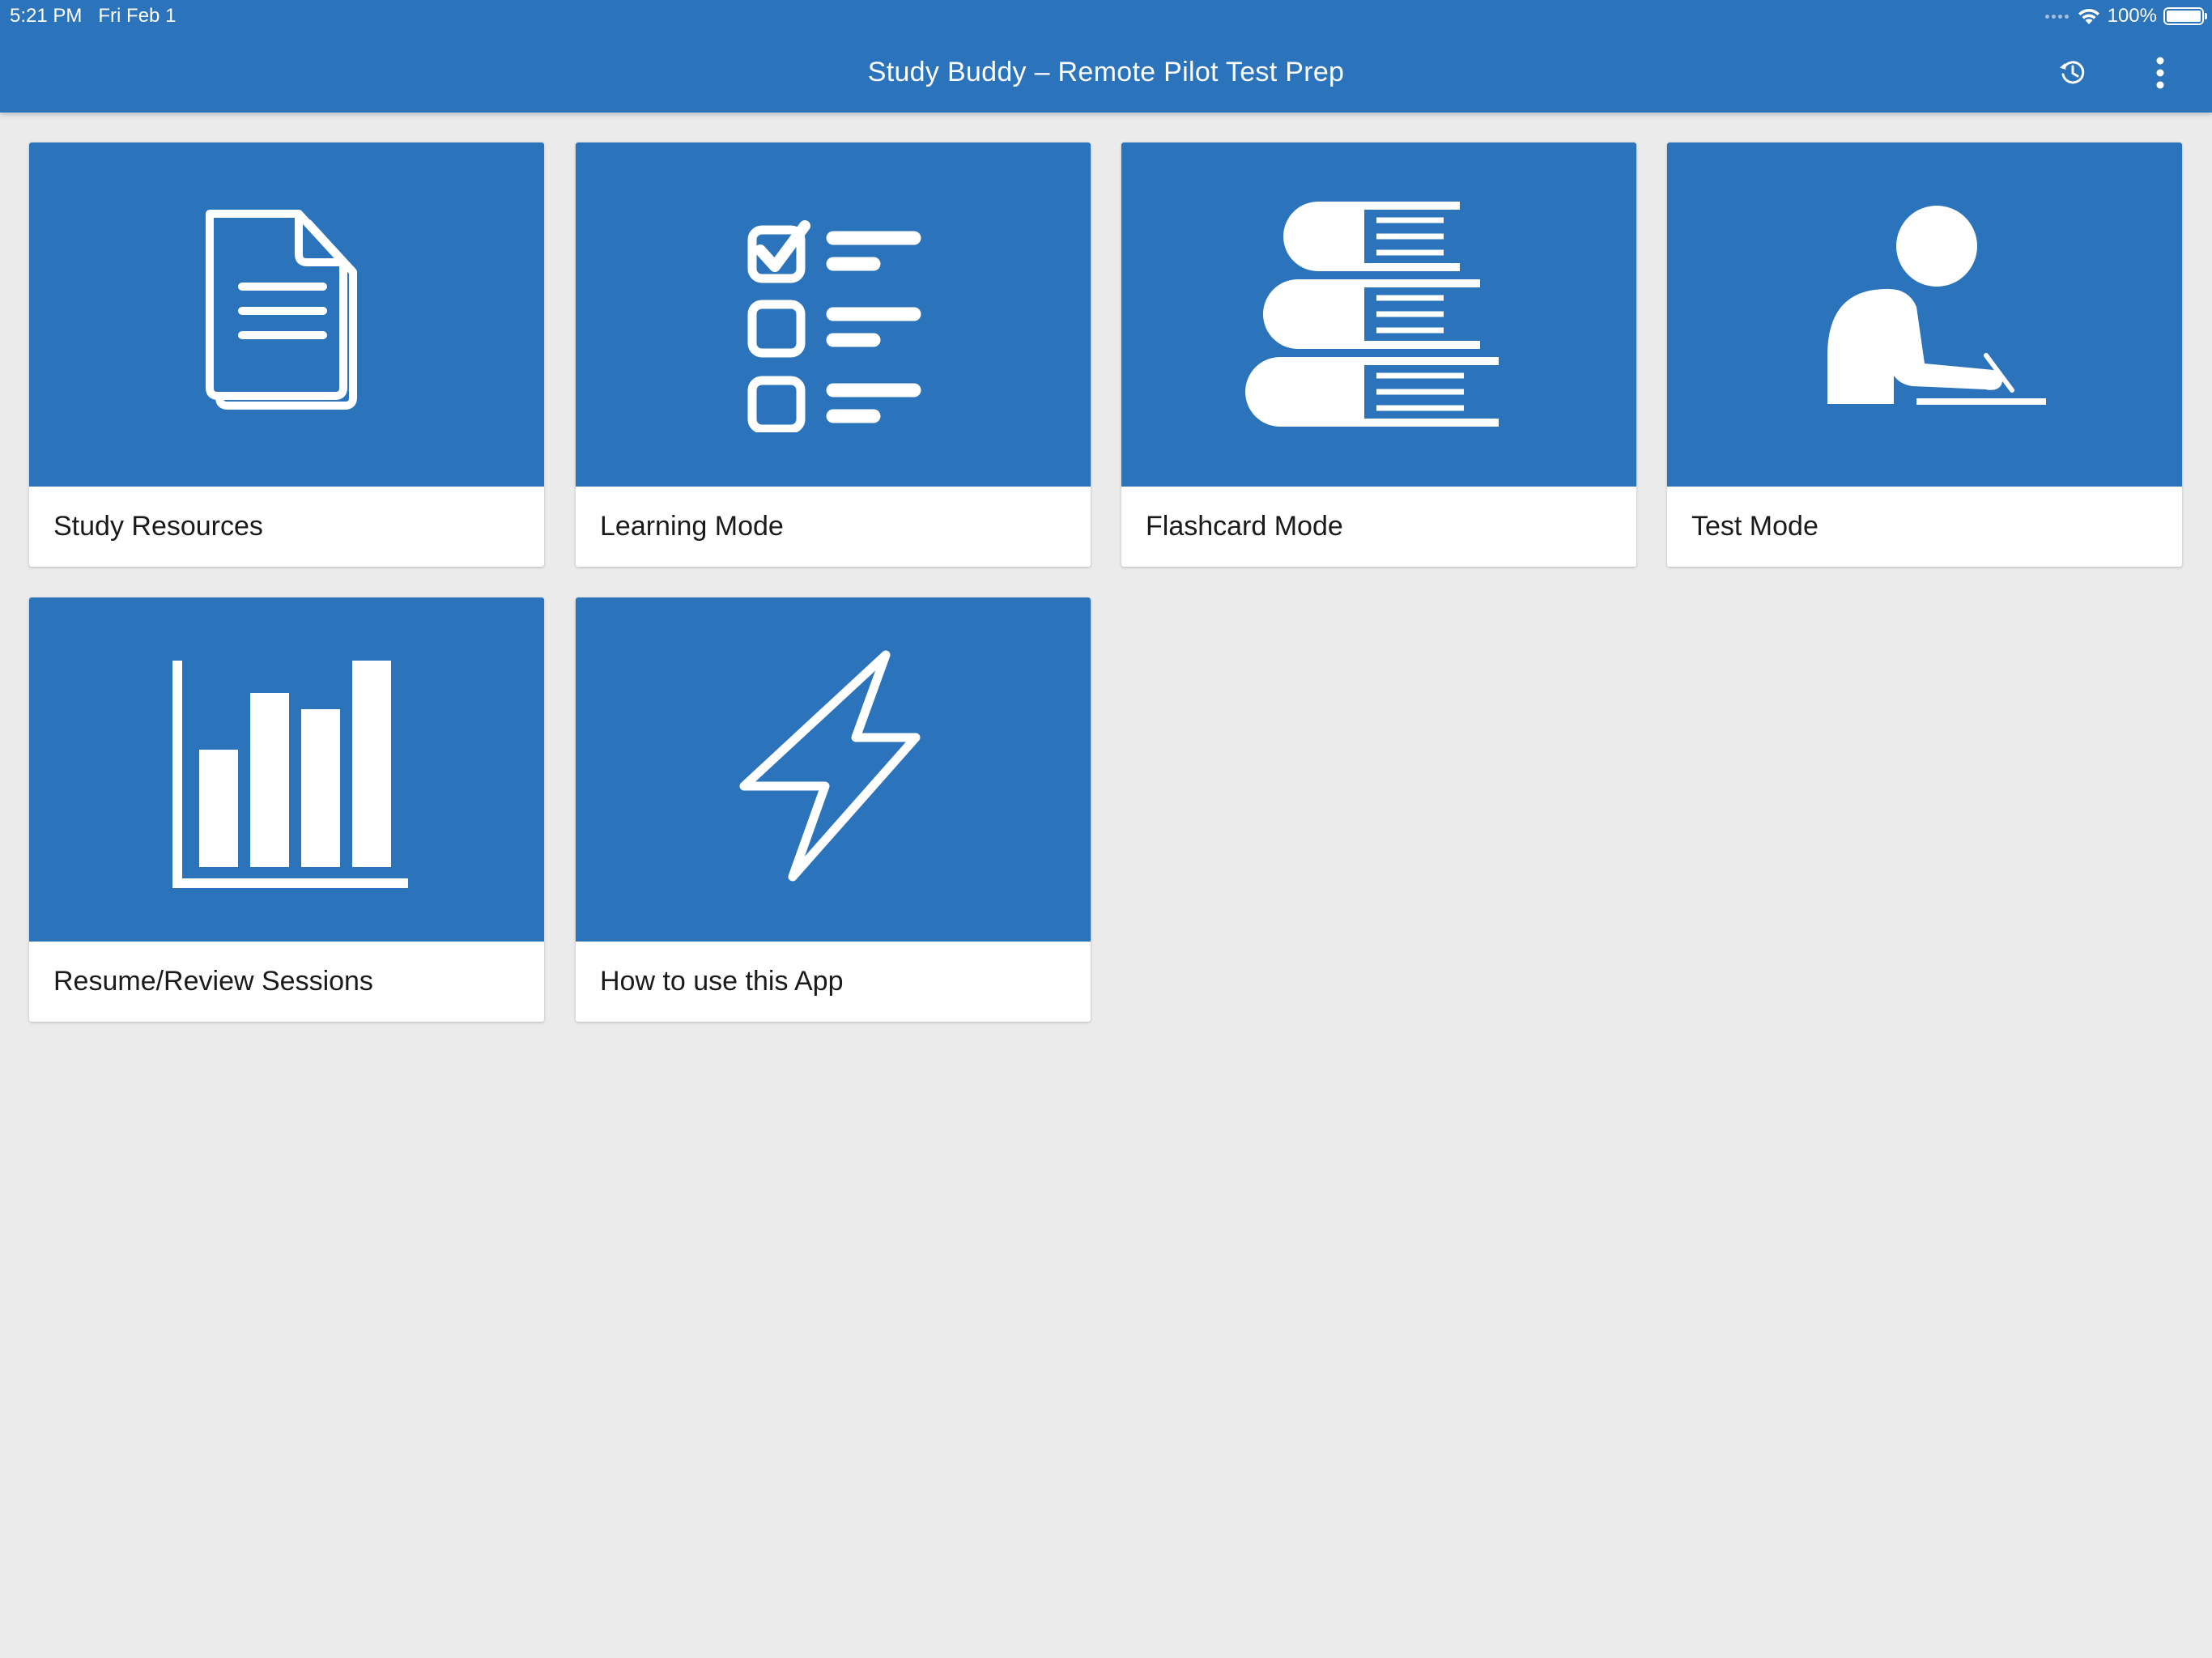 The image size is (2212, 1658). What do you see at coordinates (1245, 526) in the screenshot?
I see `tile-label: Flashcard Mode` at bounding box center [1245, 526].